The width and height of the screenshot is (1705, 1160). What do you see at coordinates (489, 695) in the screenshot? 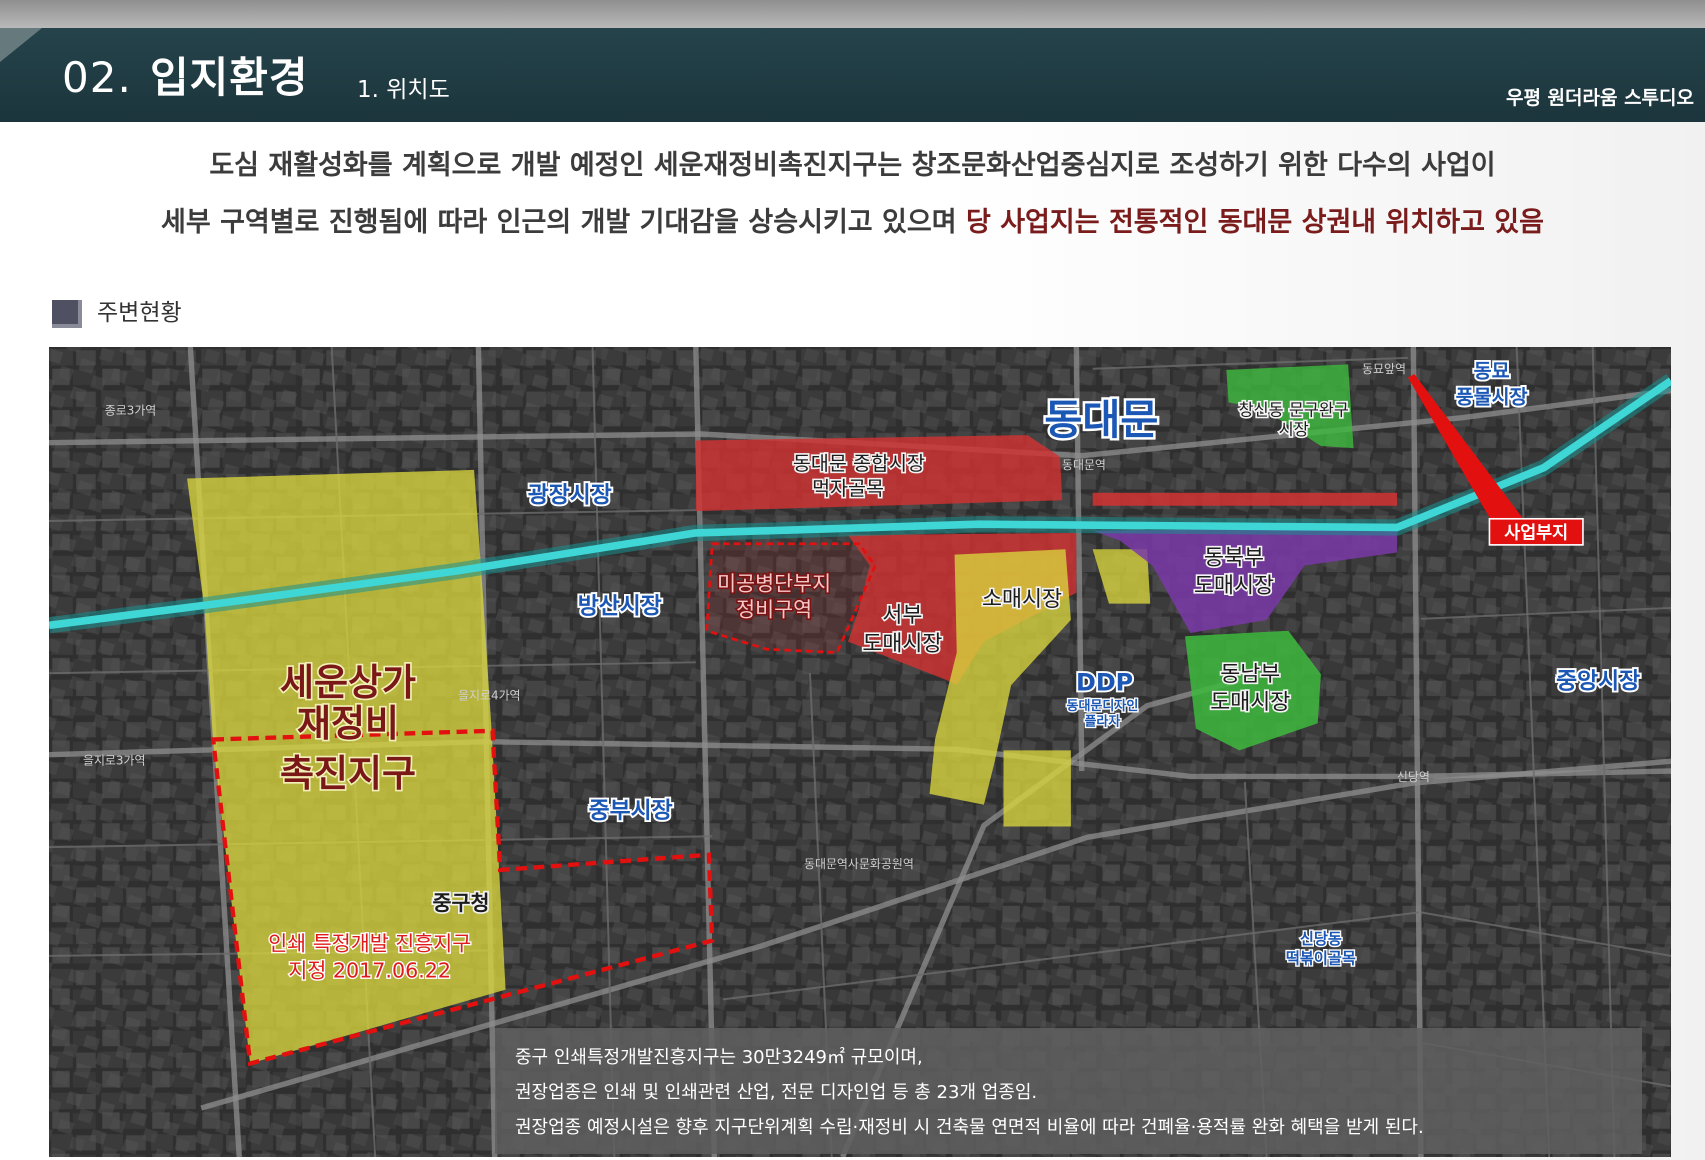
I see `place-label: 을지로4가역` at bounding box center [489, 695].